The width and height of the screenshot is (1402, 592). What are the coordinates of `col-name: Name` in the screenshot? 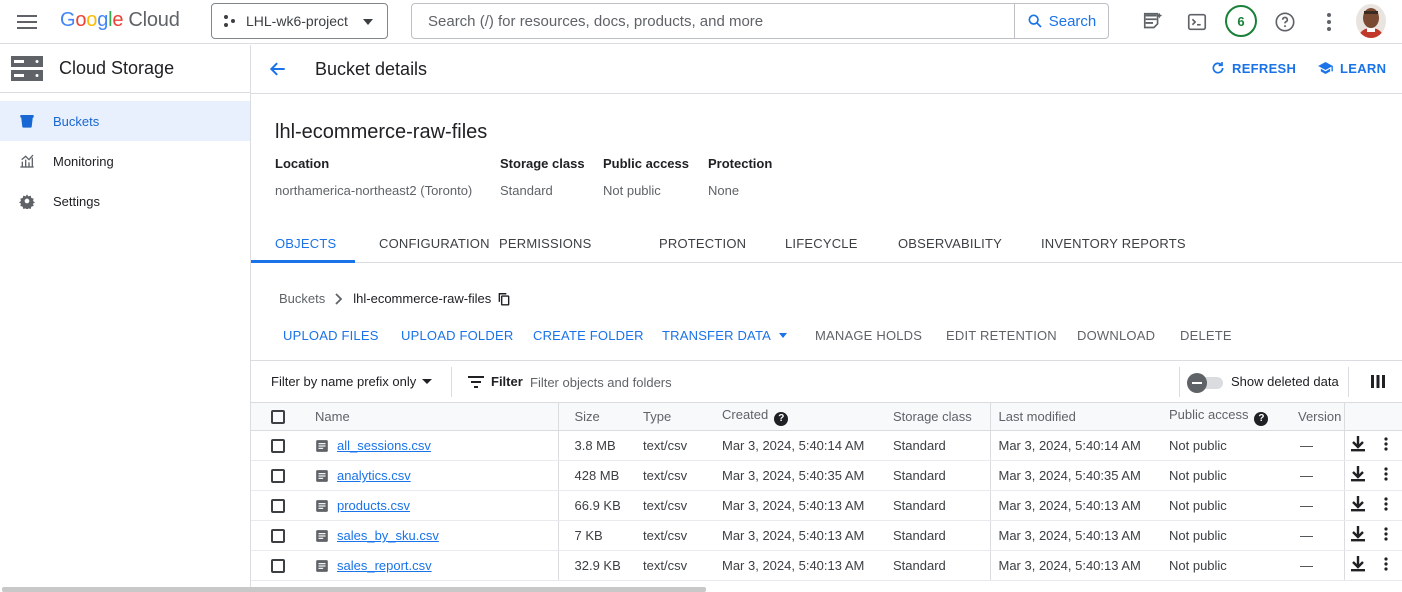 It's located at (433, 416).